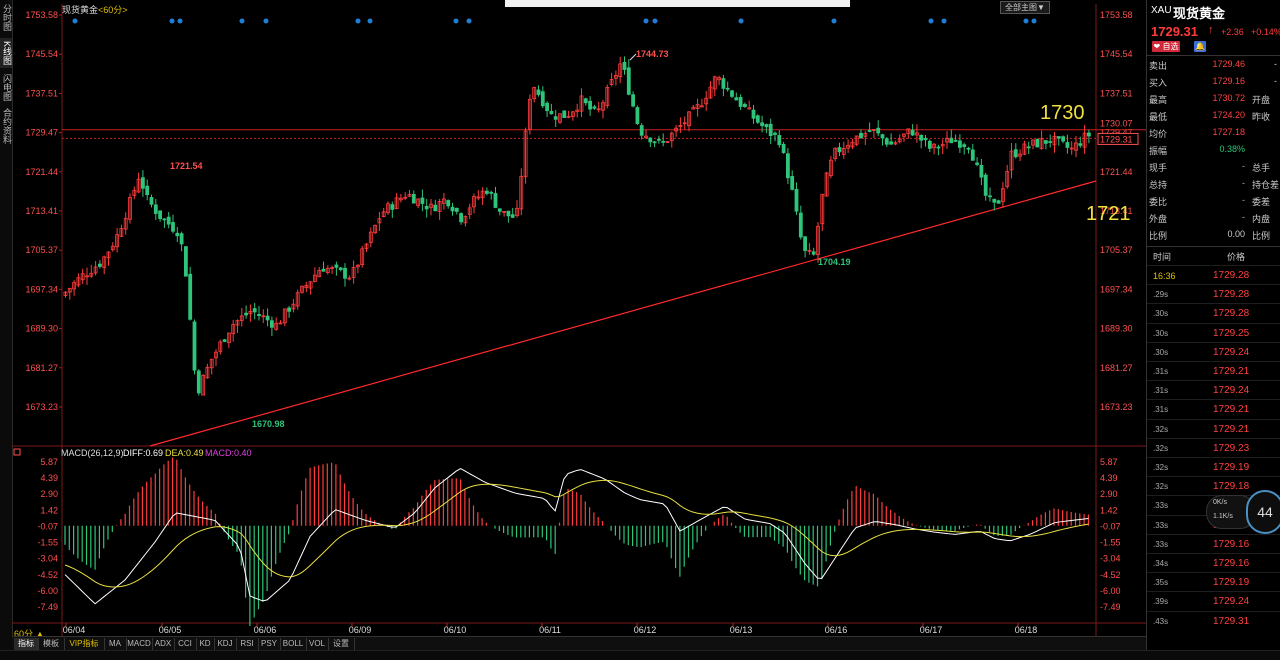  What do you see at coordinates (1158, 236) in the screenshot?
I see `quote-key: 比例` at bounding box center [1158, 236].